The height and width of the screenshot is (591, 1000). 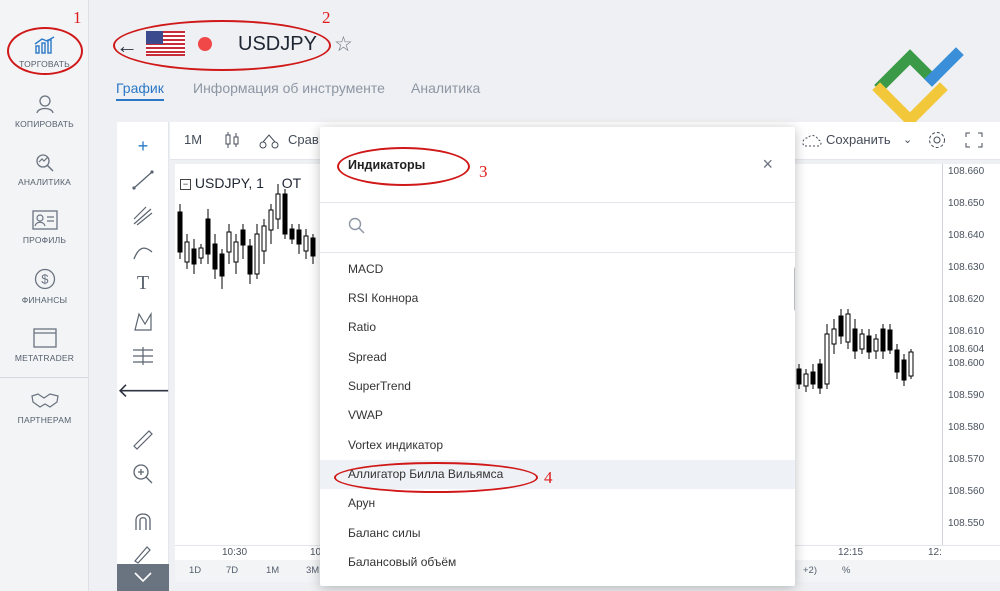 I want to click on indicator-item: MACD, so click(x=557, y=269).